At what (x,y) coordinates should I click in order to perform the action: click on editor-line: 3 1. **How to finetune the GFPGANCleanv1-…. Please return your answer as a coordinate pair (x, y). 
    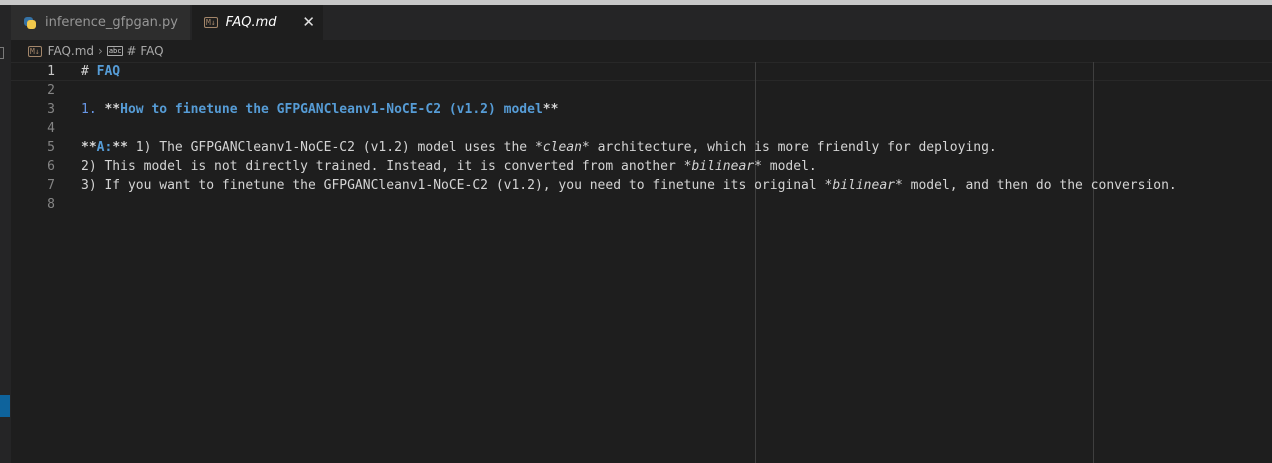
    Looking at the image, I should click on (641, 109).